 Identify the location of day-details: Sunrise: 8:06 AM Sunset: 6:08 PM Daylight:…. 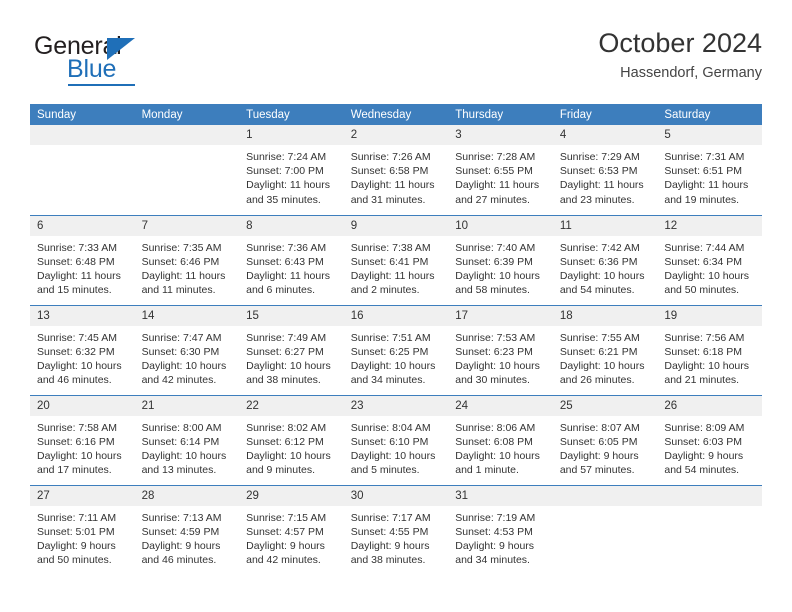
(500, 447).